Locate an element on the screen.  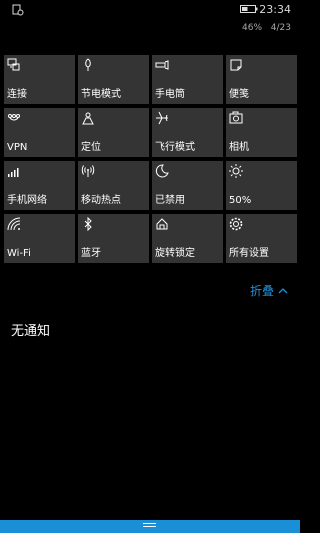
quick-action-tile: 便笺 is located at coordinates (261, 79).